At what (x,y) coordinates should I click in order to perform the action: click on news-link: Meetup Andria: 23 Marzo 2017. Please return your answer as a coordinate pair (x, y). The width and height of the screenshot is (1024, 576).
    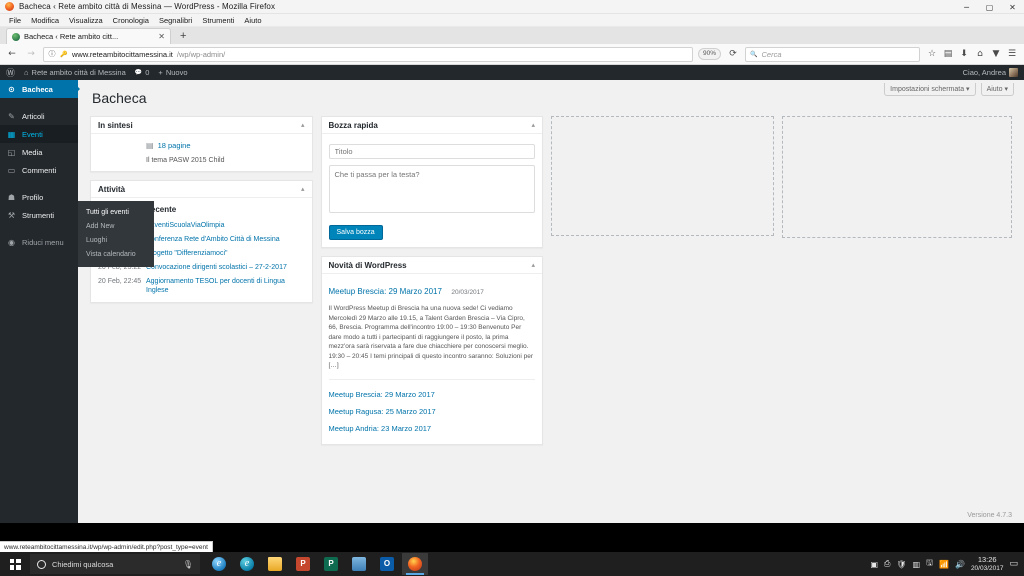
    Looking at the image, I should click on (432, 428).